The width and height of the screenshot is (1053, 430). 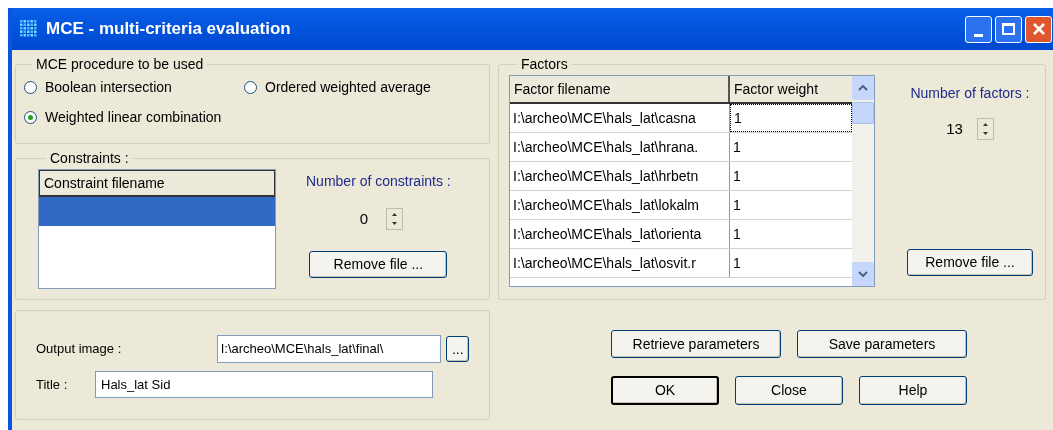 I want to click on group-label: Constraints :, so click(x=89, y=158).